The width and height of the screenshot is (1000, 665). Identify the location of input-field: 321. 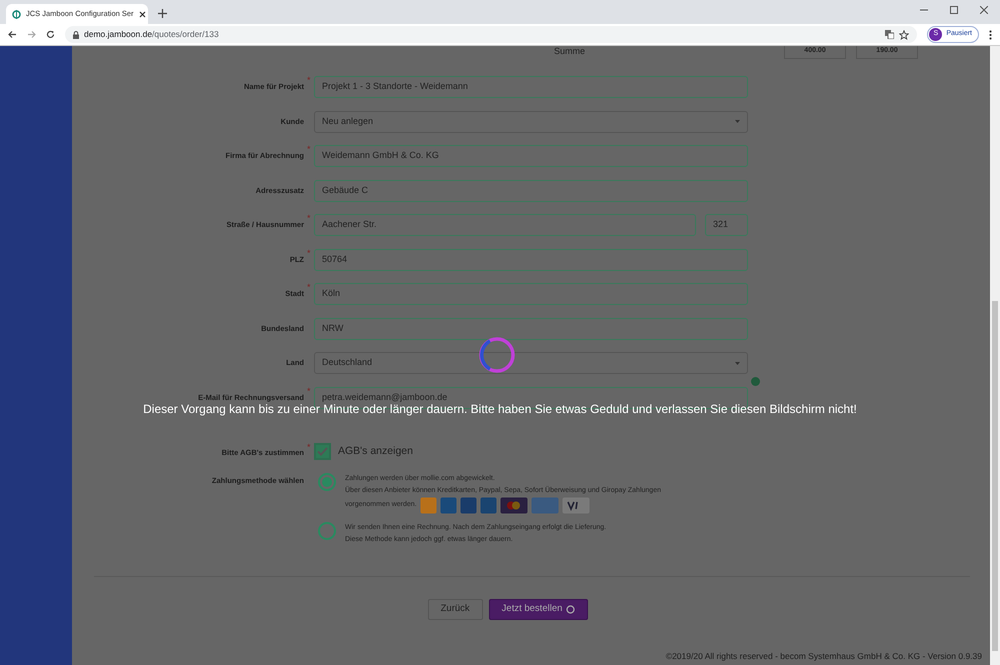
(726, 225).